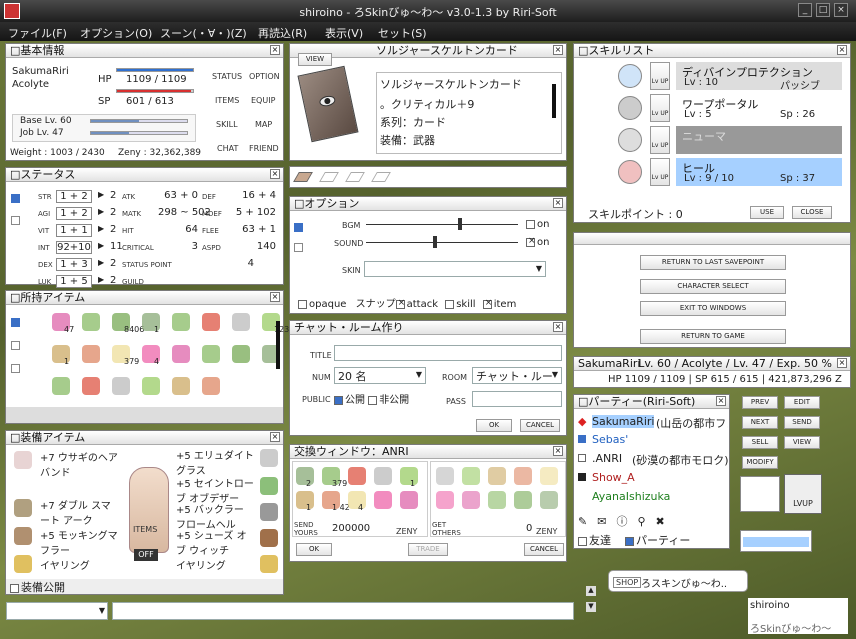  I want to click on map-button: MAP, so click(263, 124).